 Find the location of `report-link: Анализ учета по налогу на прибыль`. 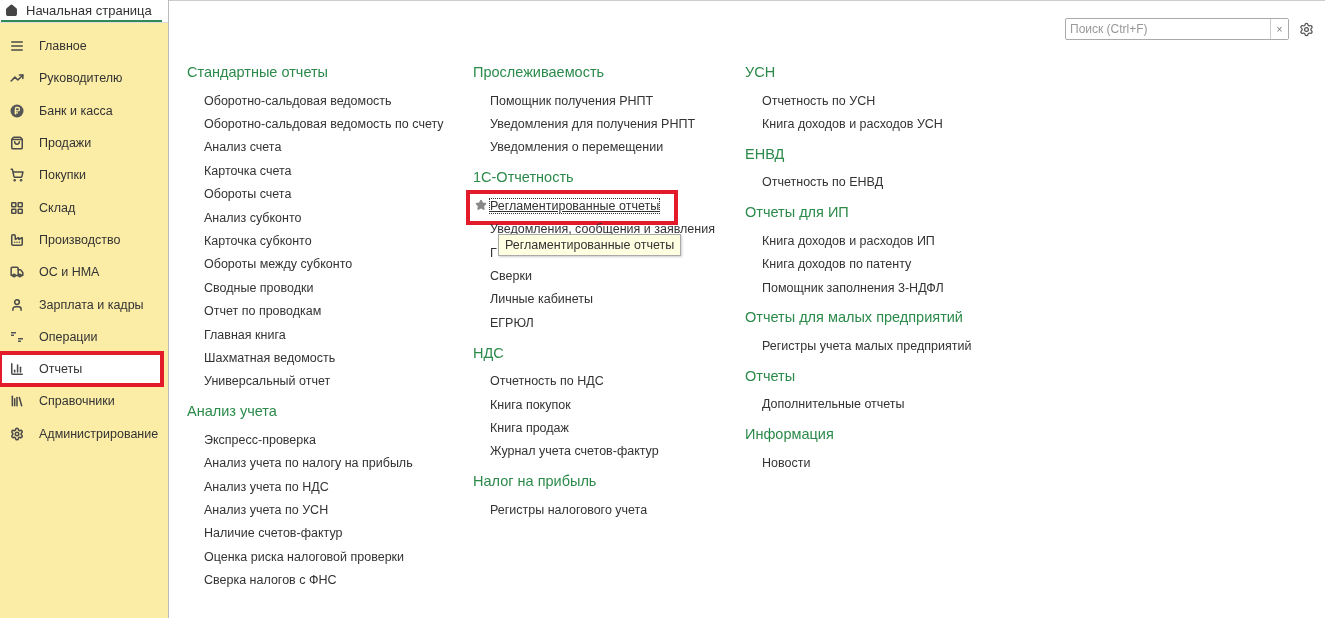

report-link: Анализ учета по налогу на прибыль is located at coordinates (308, 463).